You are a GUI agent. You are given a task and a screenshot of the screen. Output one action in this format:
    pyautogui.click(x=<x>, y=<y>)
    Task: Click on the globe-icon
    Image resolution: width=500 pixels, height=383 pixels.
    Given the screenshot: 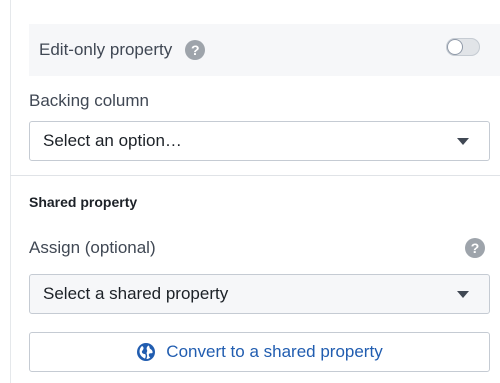 What is the action you would take?
    pyautogui.click(x=146, y=352)
    